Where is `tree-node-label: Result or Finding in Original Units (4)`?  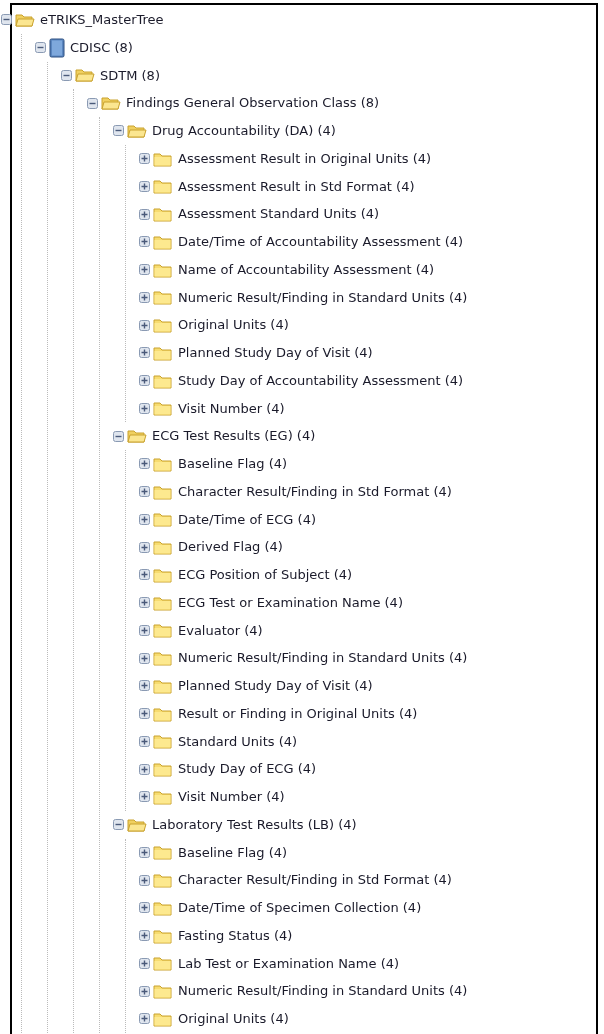
tree-node-label: Result or Finding in Original Units (4) is located at coordinates (298, 713).